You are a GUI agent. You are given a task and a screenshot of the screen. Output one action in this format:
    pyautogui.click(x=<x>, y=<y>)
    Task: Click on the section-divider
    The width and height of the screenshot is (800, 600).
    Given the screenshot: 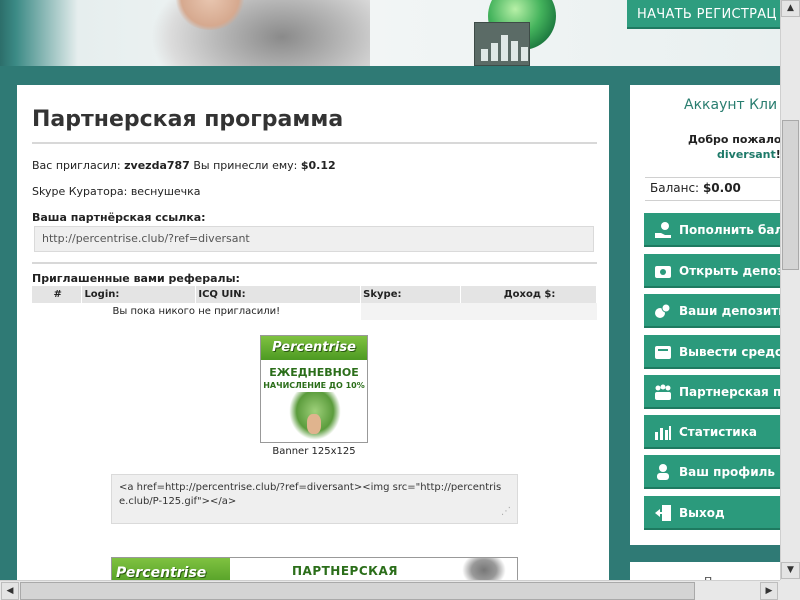 What is the action you would take?
    pyautogui.click(x=314, y=263)
    